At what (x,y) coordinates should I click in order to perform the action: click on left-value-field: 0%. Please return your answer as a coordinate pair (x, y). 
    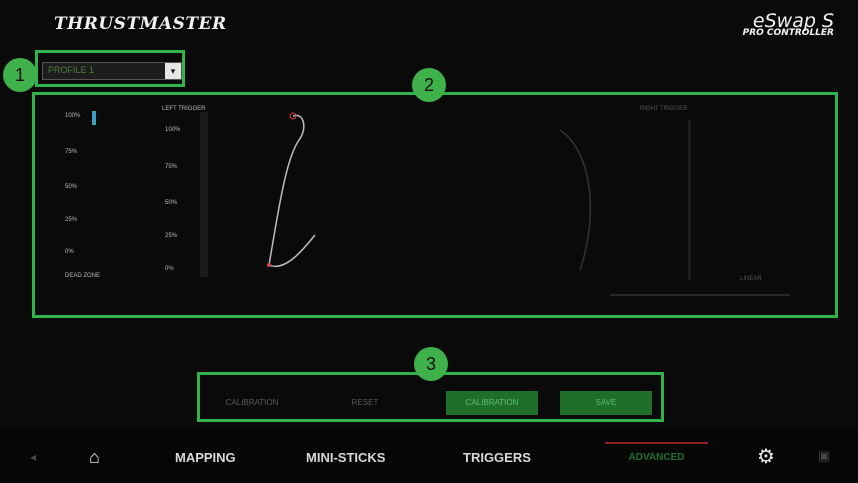
    Looking at the image, I should click on (169, 269).